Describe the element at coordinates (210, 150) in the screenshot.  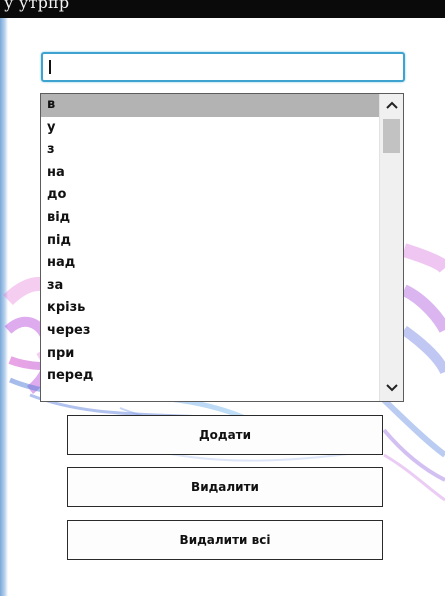
I see `list-item: з` at that location.